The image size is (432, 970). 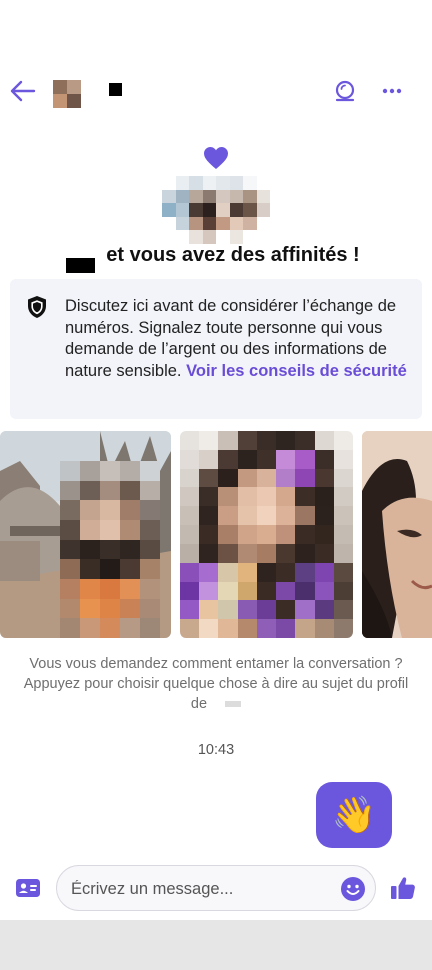 What do you see at coordinates (115, 89) in the screenshot?
I see `contact-name-redacted` at bounding box center [115, 89].